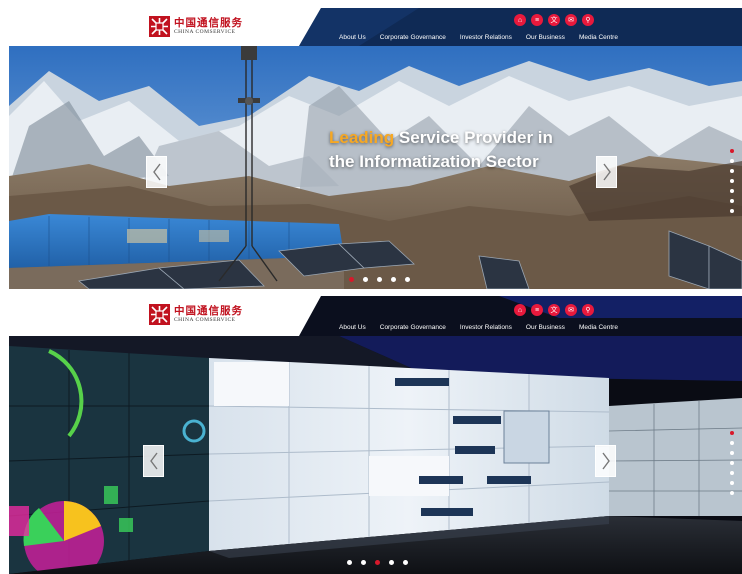  I want to click on headline-accent-word: Leading, so click(362, 137).